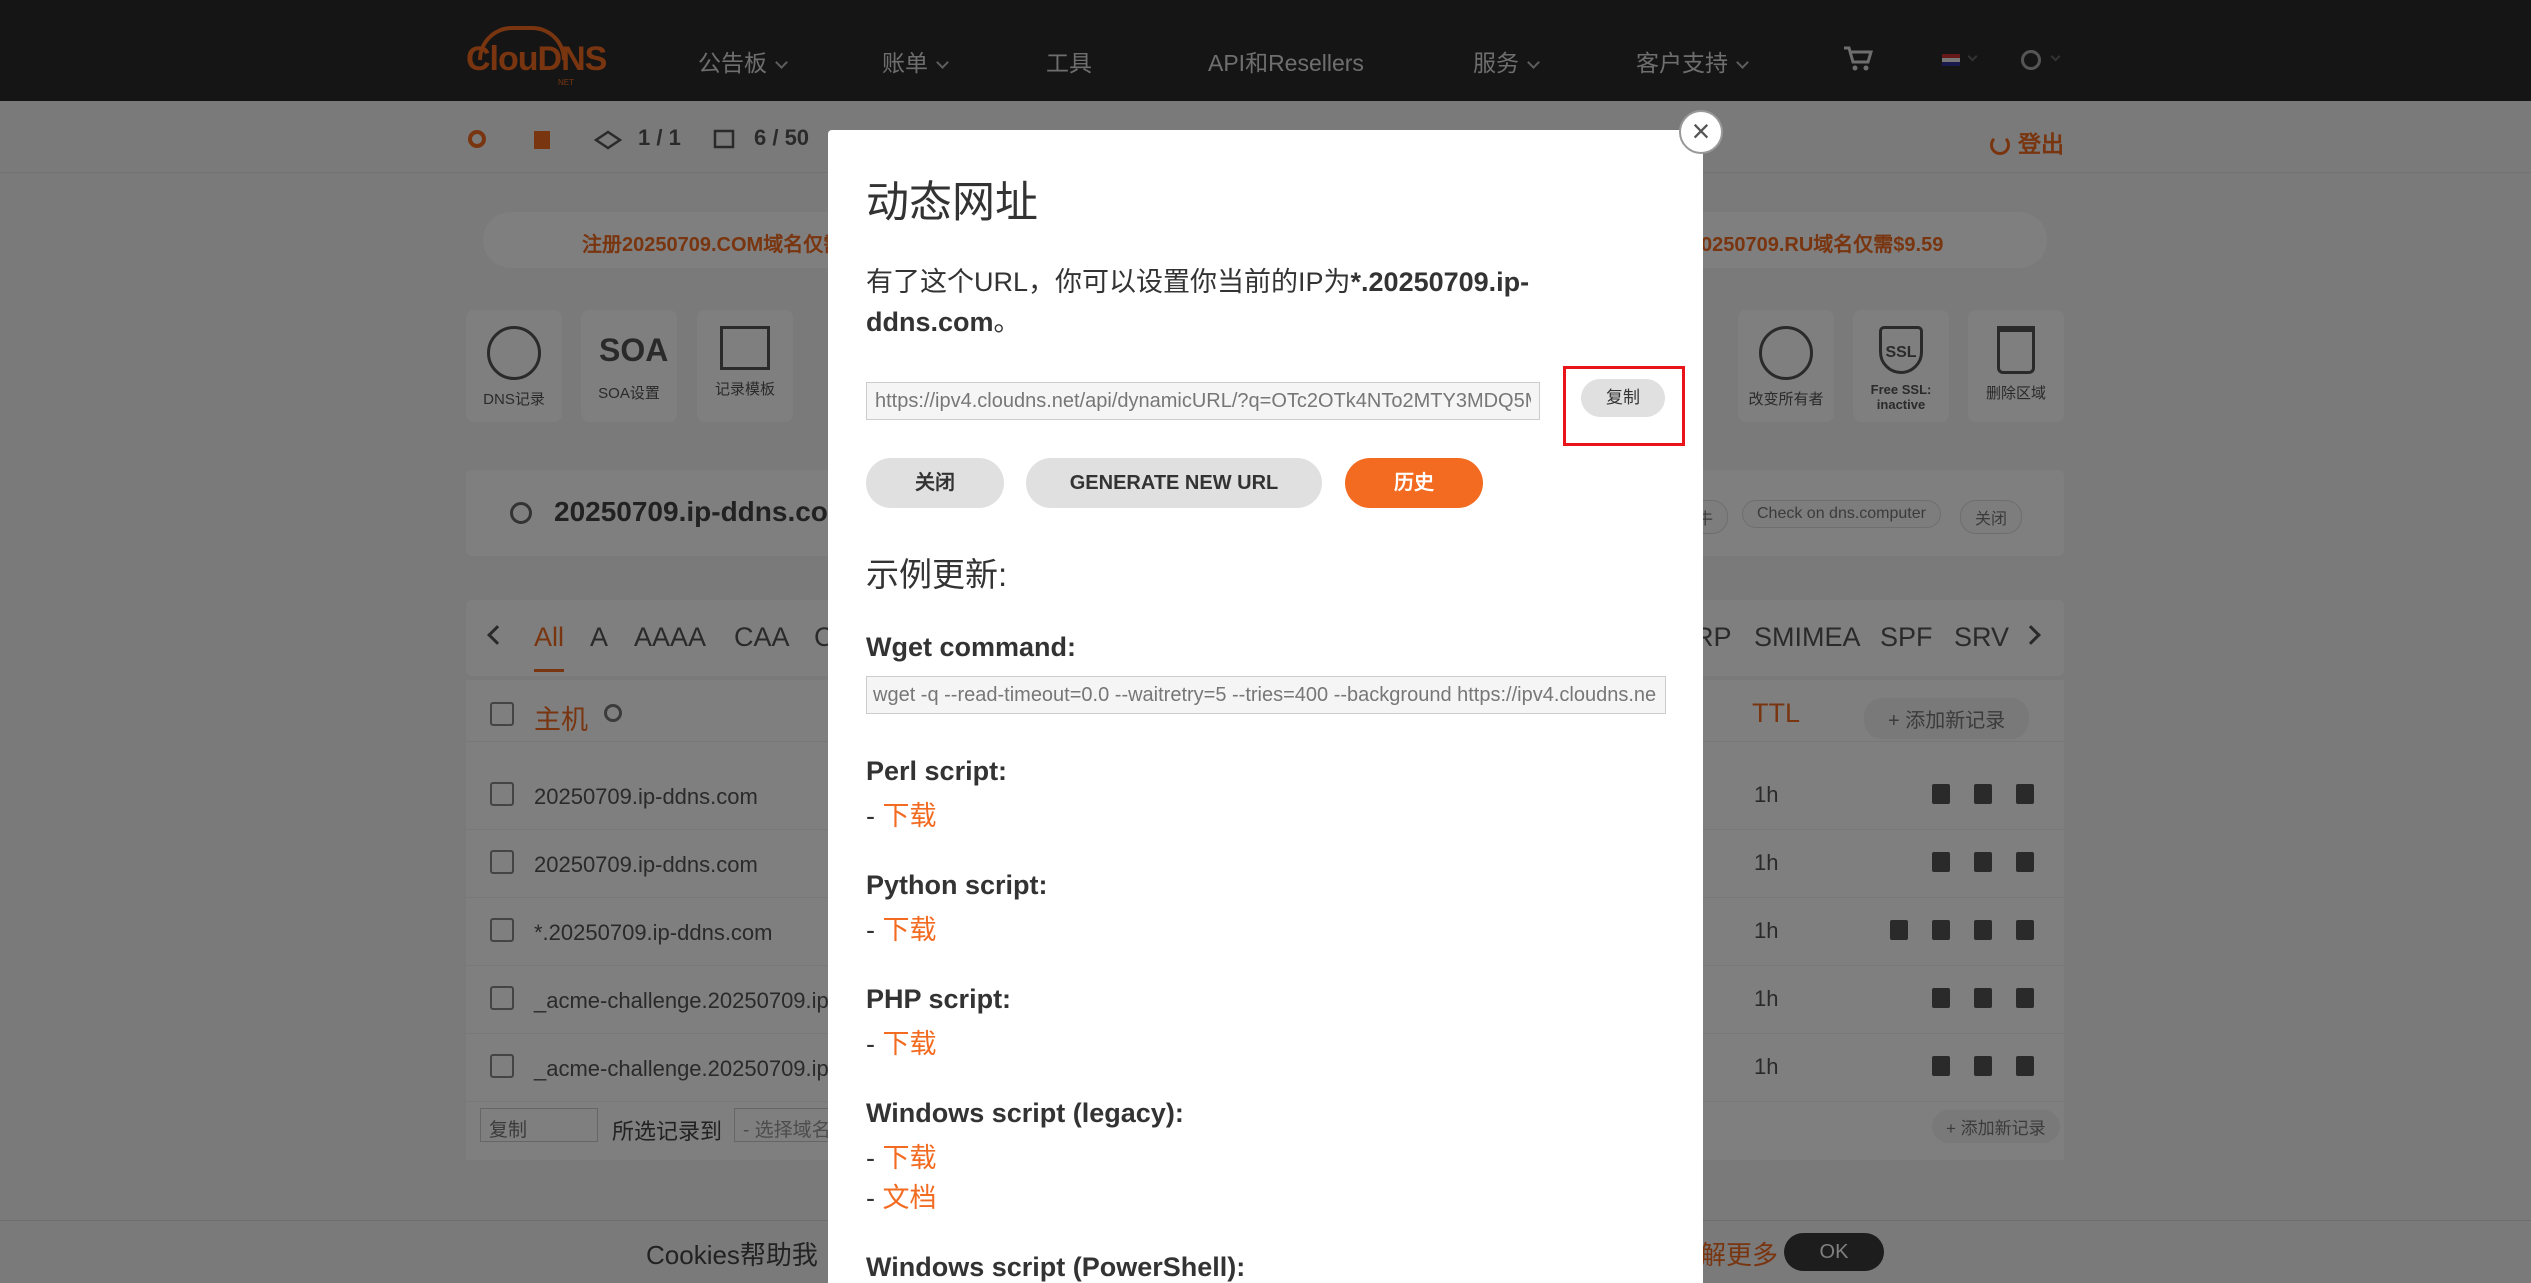 The image size is (2531, 1283). Describe the element at coordinates (910, 1044) in the screenshot. I see `php-download-link: 下载` at that location.